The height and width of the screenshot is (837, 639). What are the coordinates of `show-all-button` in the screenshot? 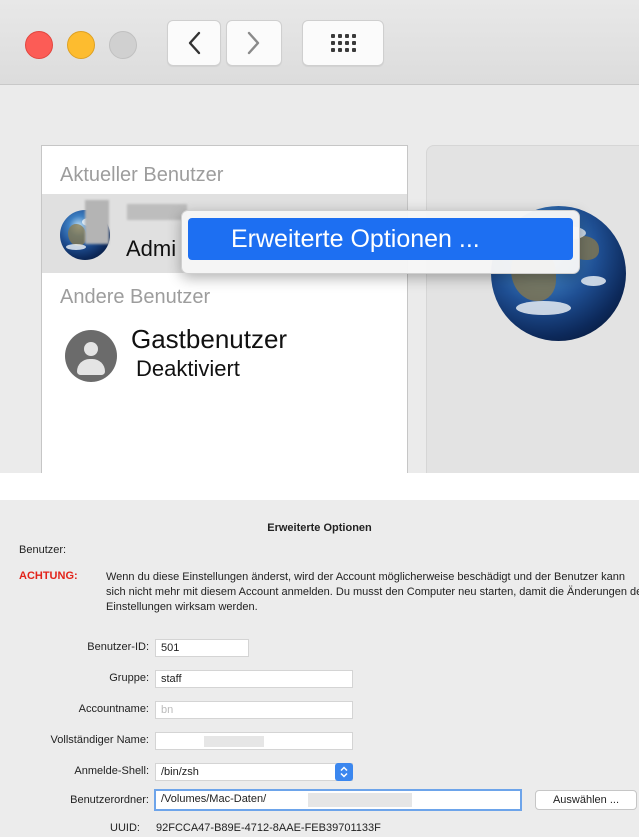 It's located at (343, 43).